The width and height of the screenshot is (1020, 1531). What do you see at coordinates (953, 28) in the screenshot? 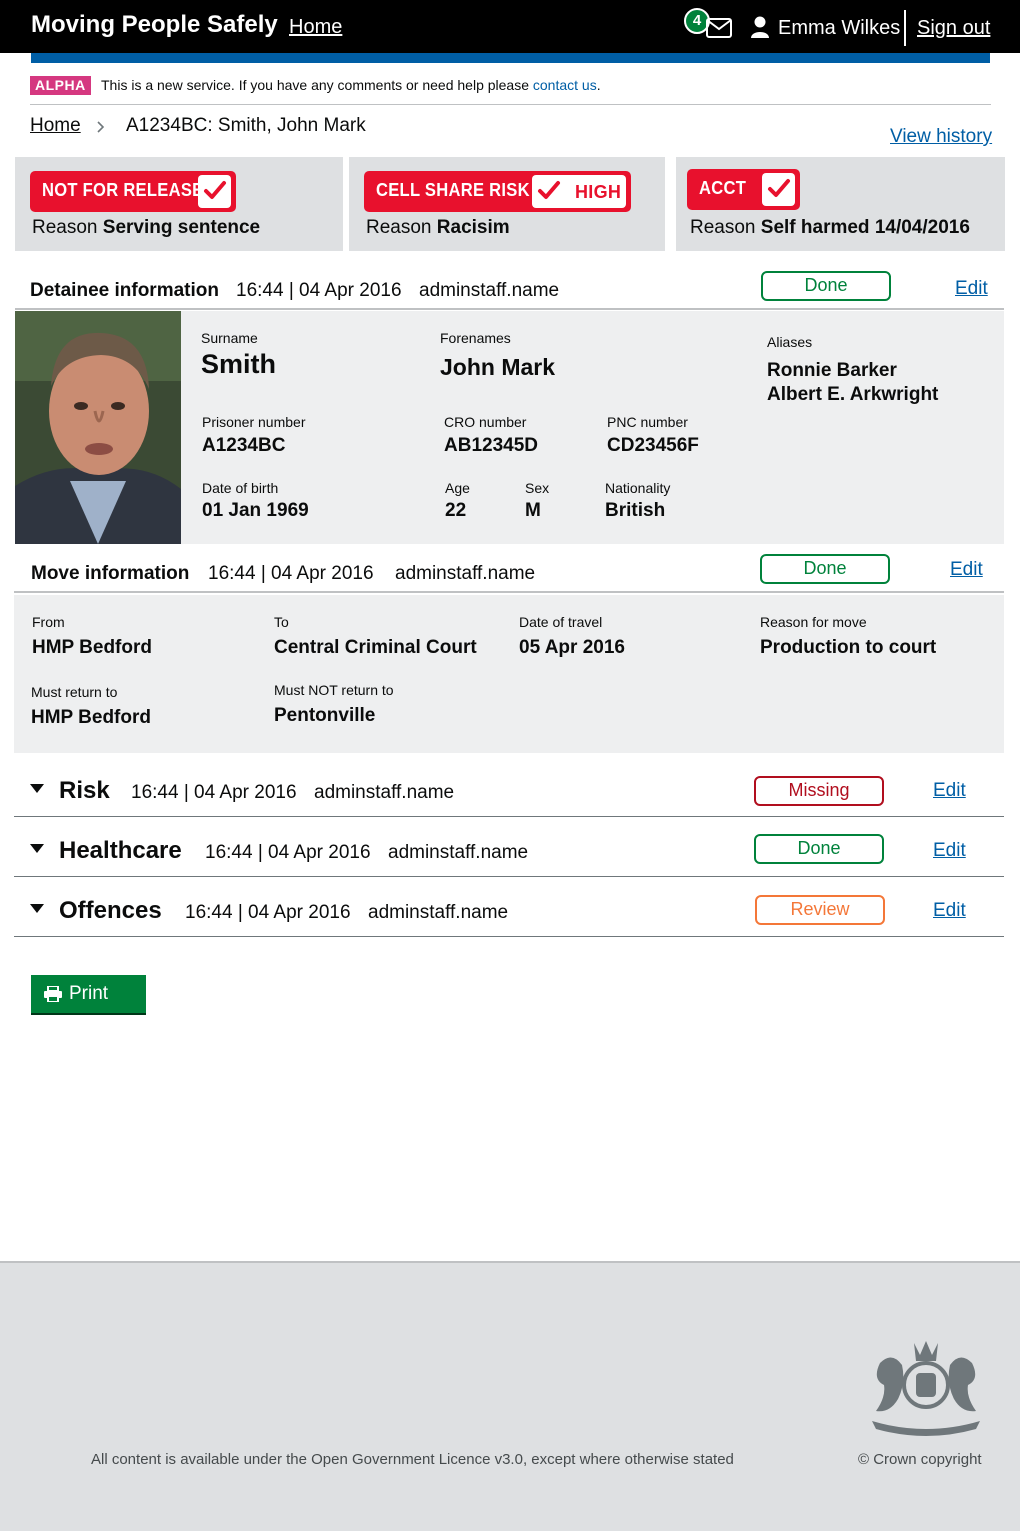
I see `sign-out-link: Sign out` at bounding box center [953, 28].